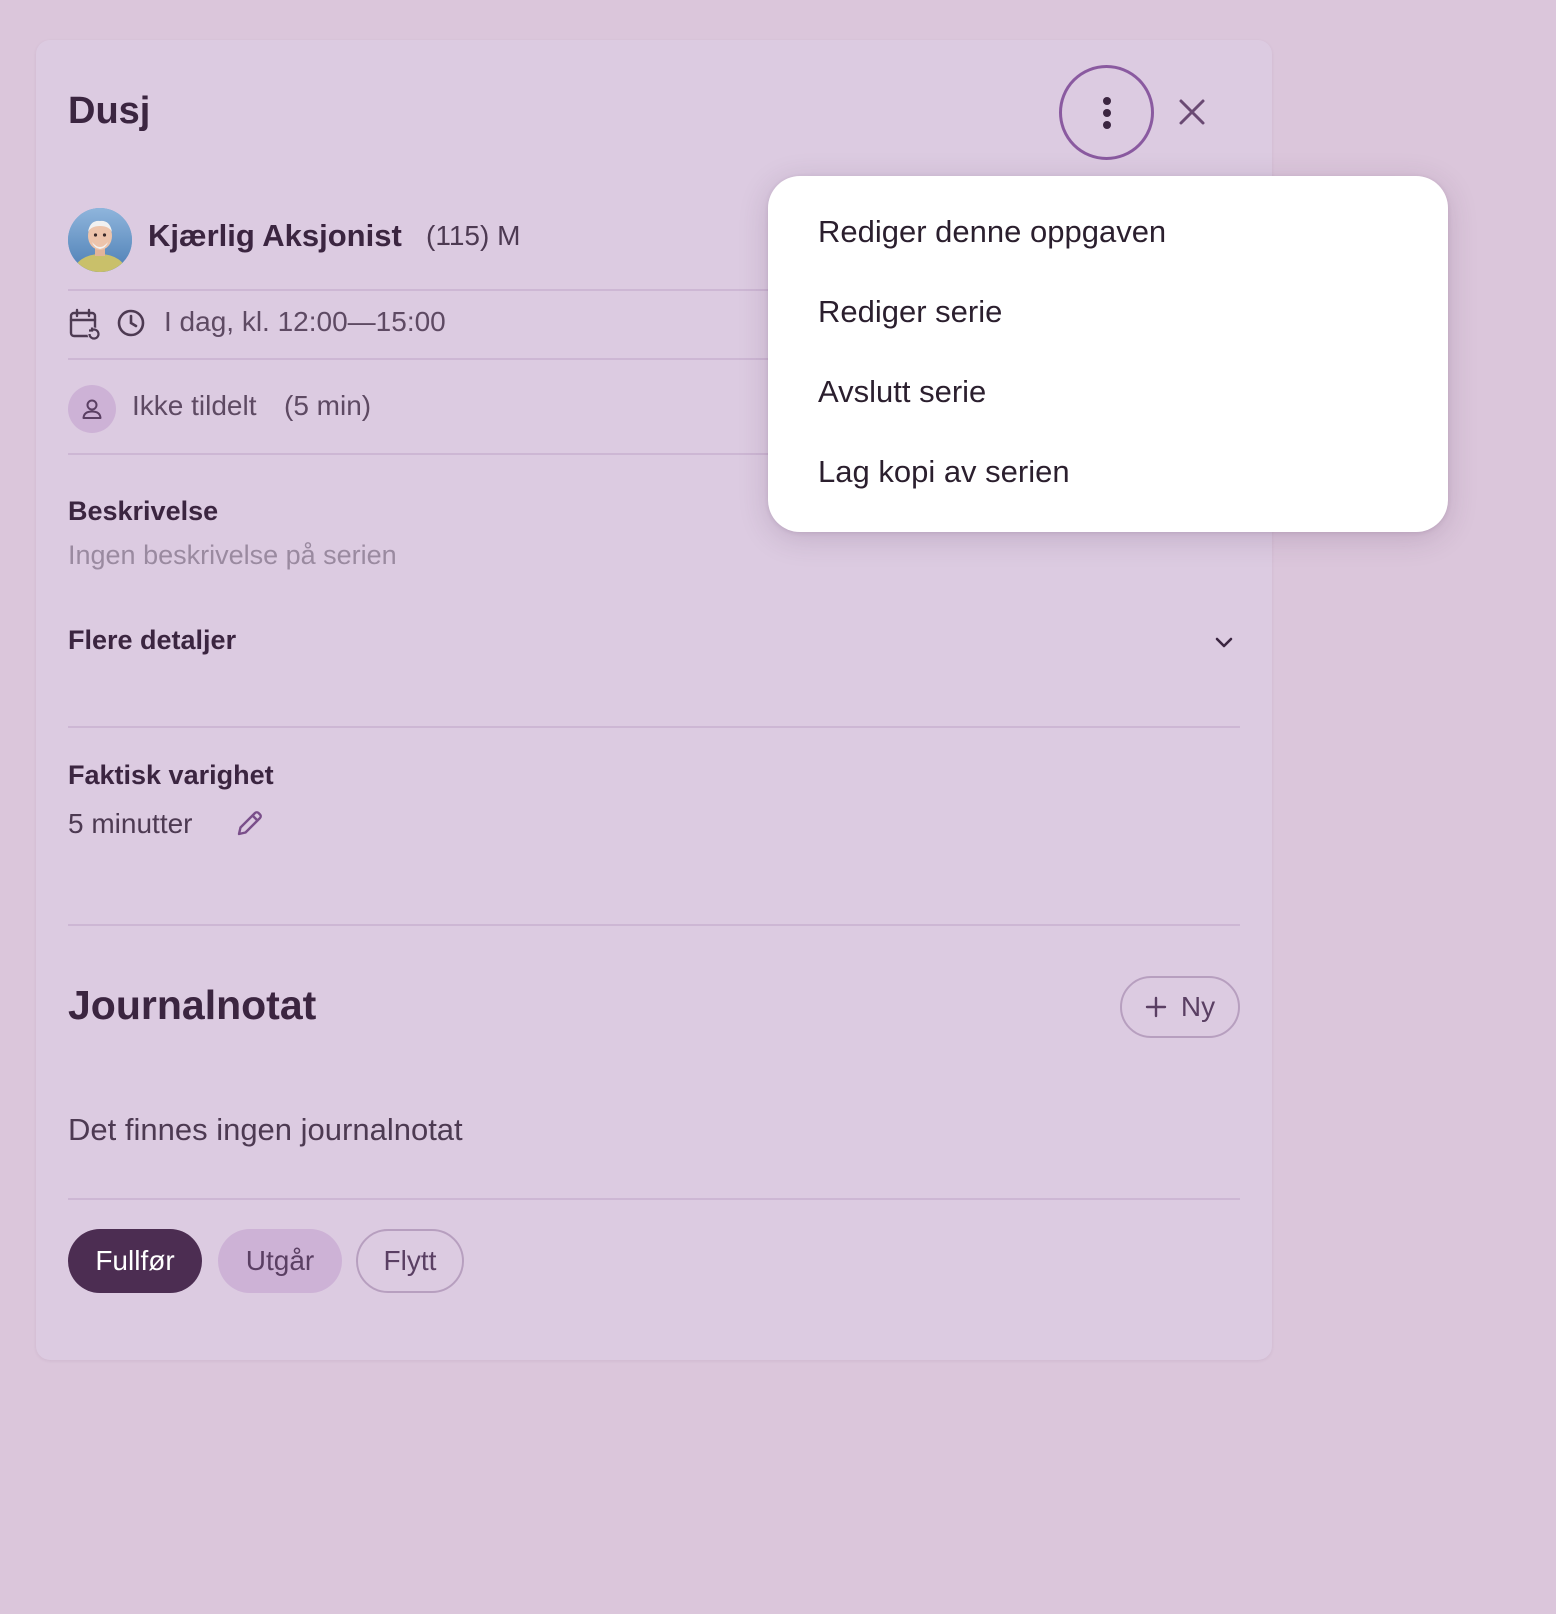  I want to click on person-icon, so click(92, 409).